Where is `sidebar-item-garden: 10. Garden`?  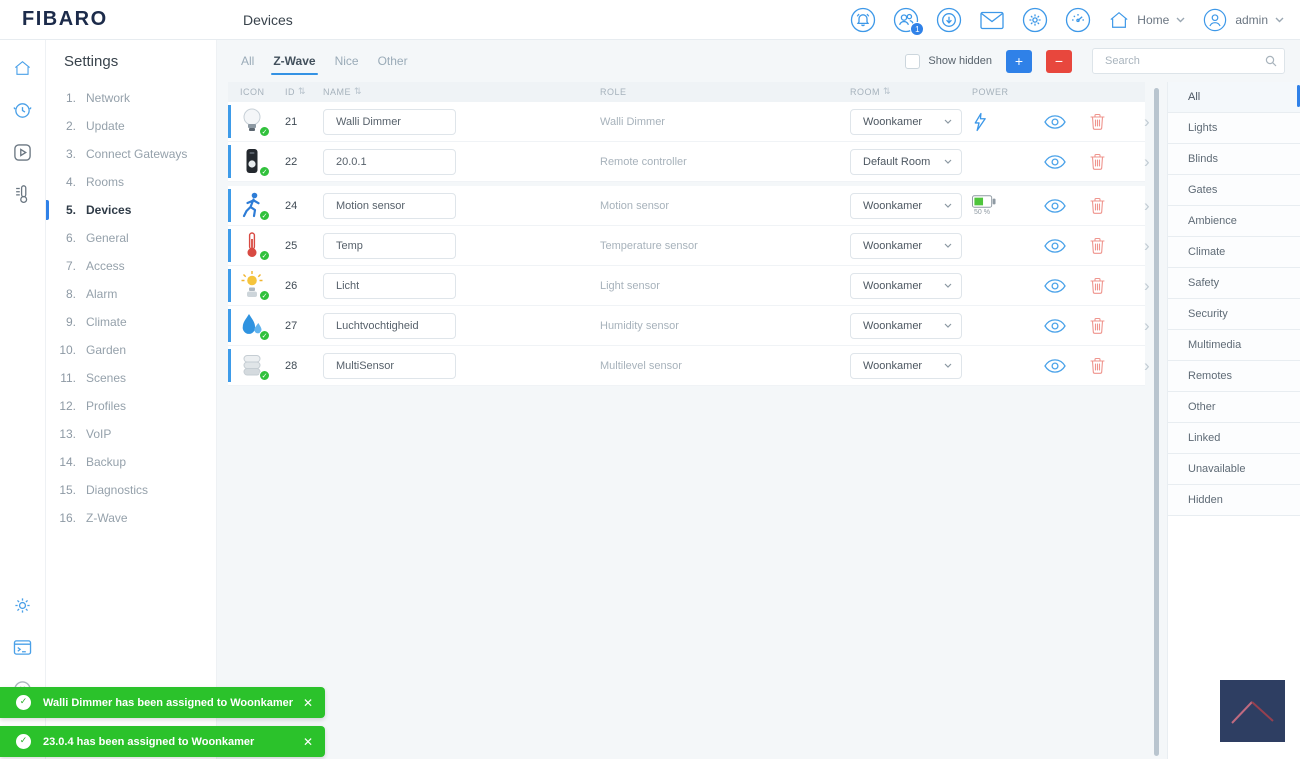 sidebar-item-garden: 10. Garden is located at coordinates (131, 350).